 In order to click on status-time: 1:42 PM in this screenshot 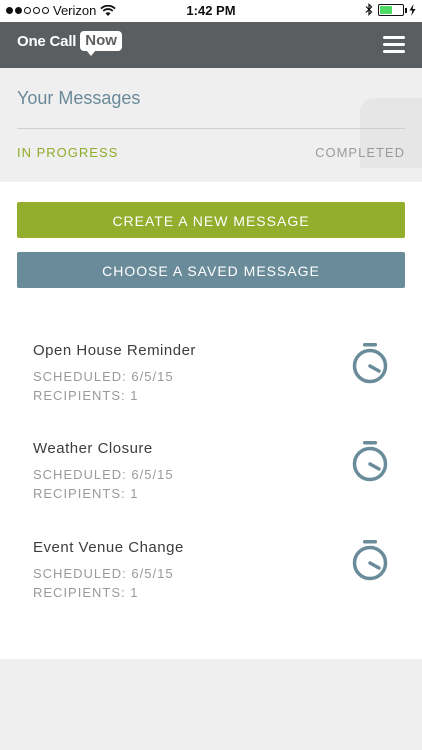, I will do `click(211, 10)`.